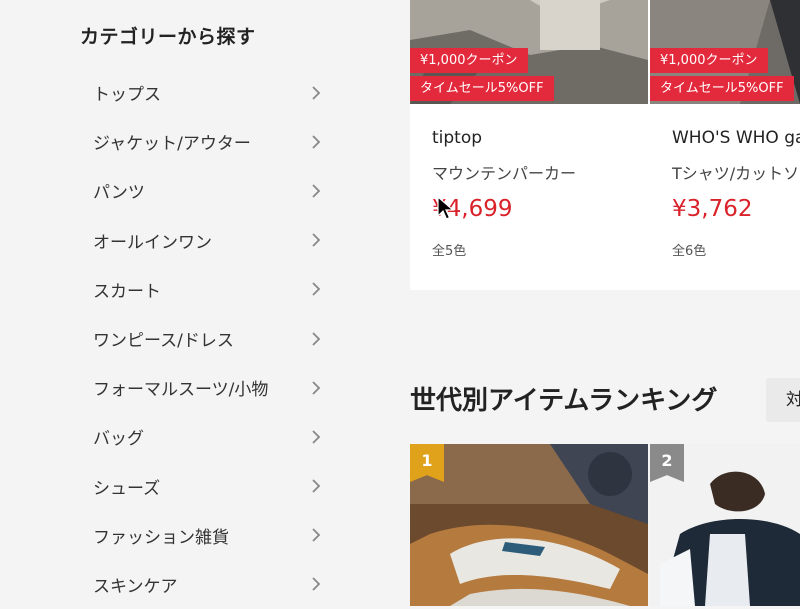 Image resolution: width=800 pixels, height=609 pixels. I want to click on product-color-count: 全6色, so click(689, 251).